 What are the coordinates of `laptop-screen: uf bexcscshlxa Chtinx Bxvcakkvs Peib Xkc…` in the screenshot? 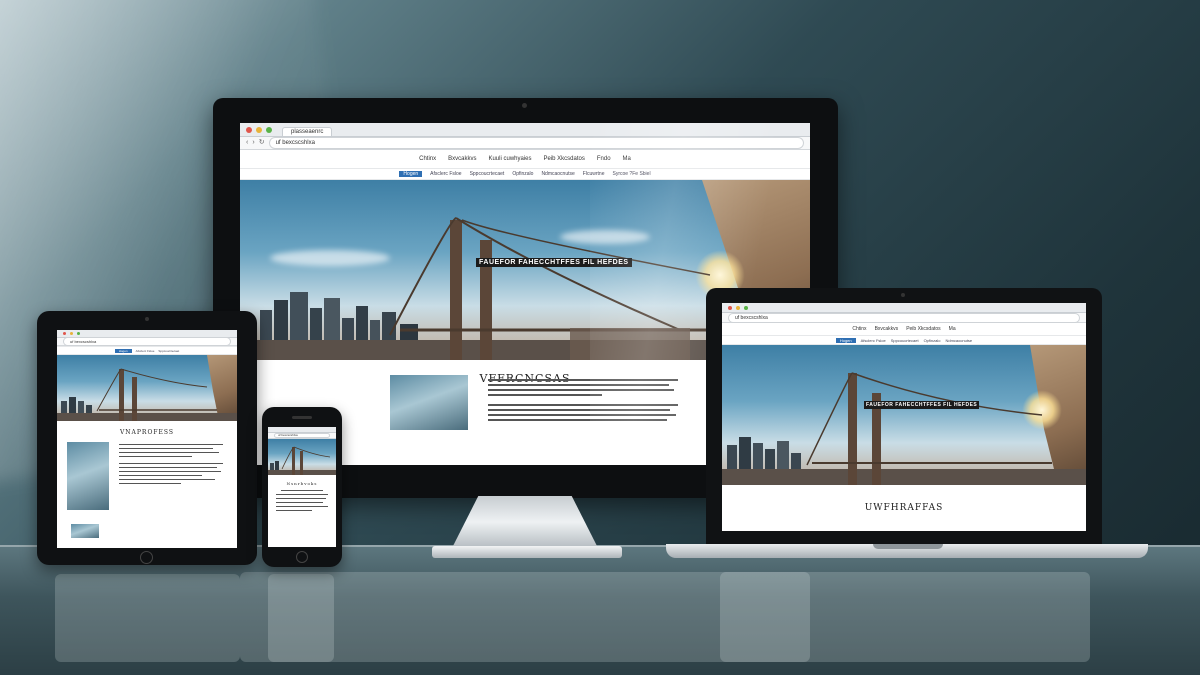 It's located at (904, 417).